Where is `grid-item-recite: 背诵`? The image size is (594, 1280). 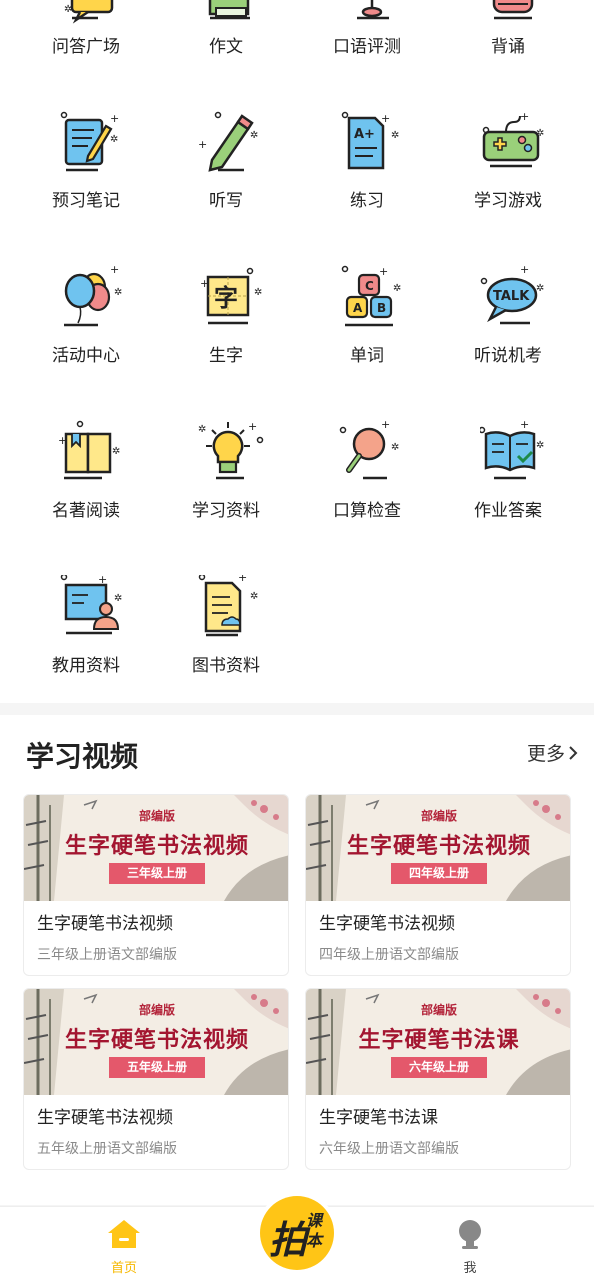 grid-item-recite: 背诵 is located at coordinates (508, 50).